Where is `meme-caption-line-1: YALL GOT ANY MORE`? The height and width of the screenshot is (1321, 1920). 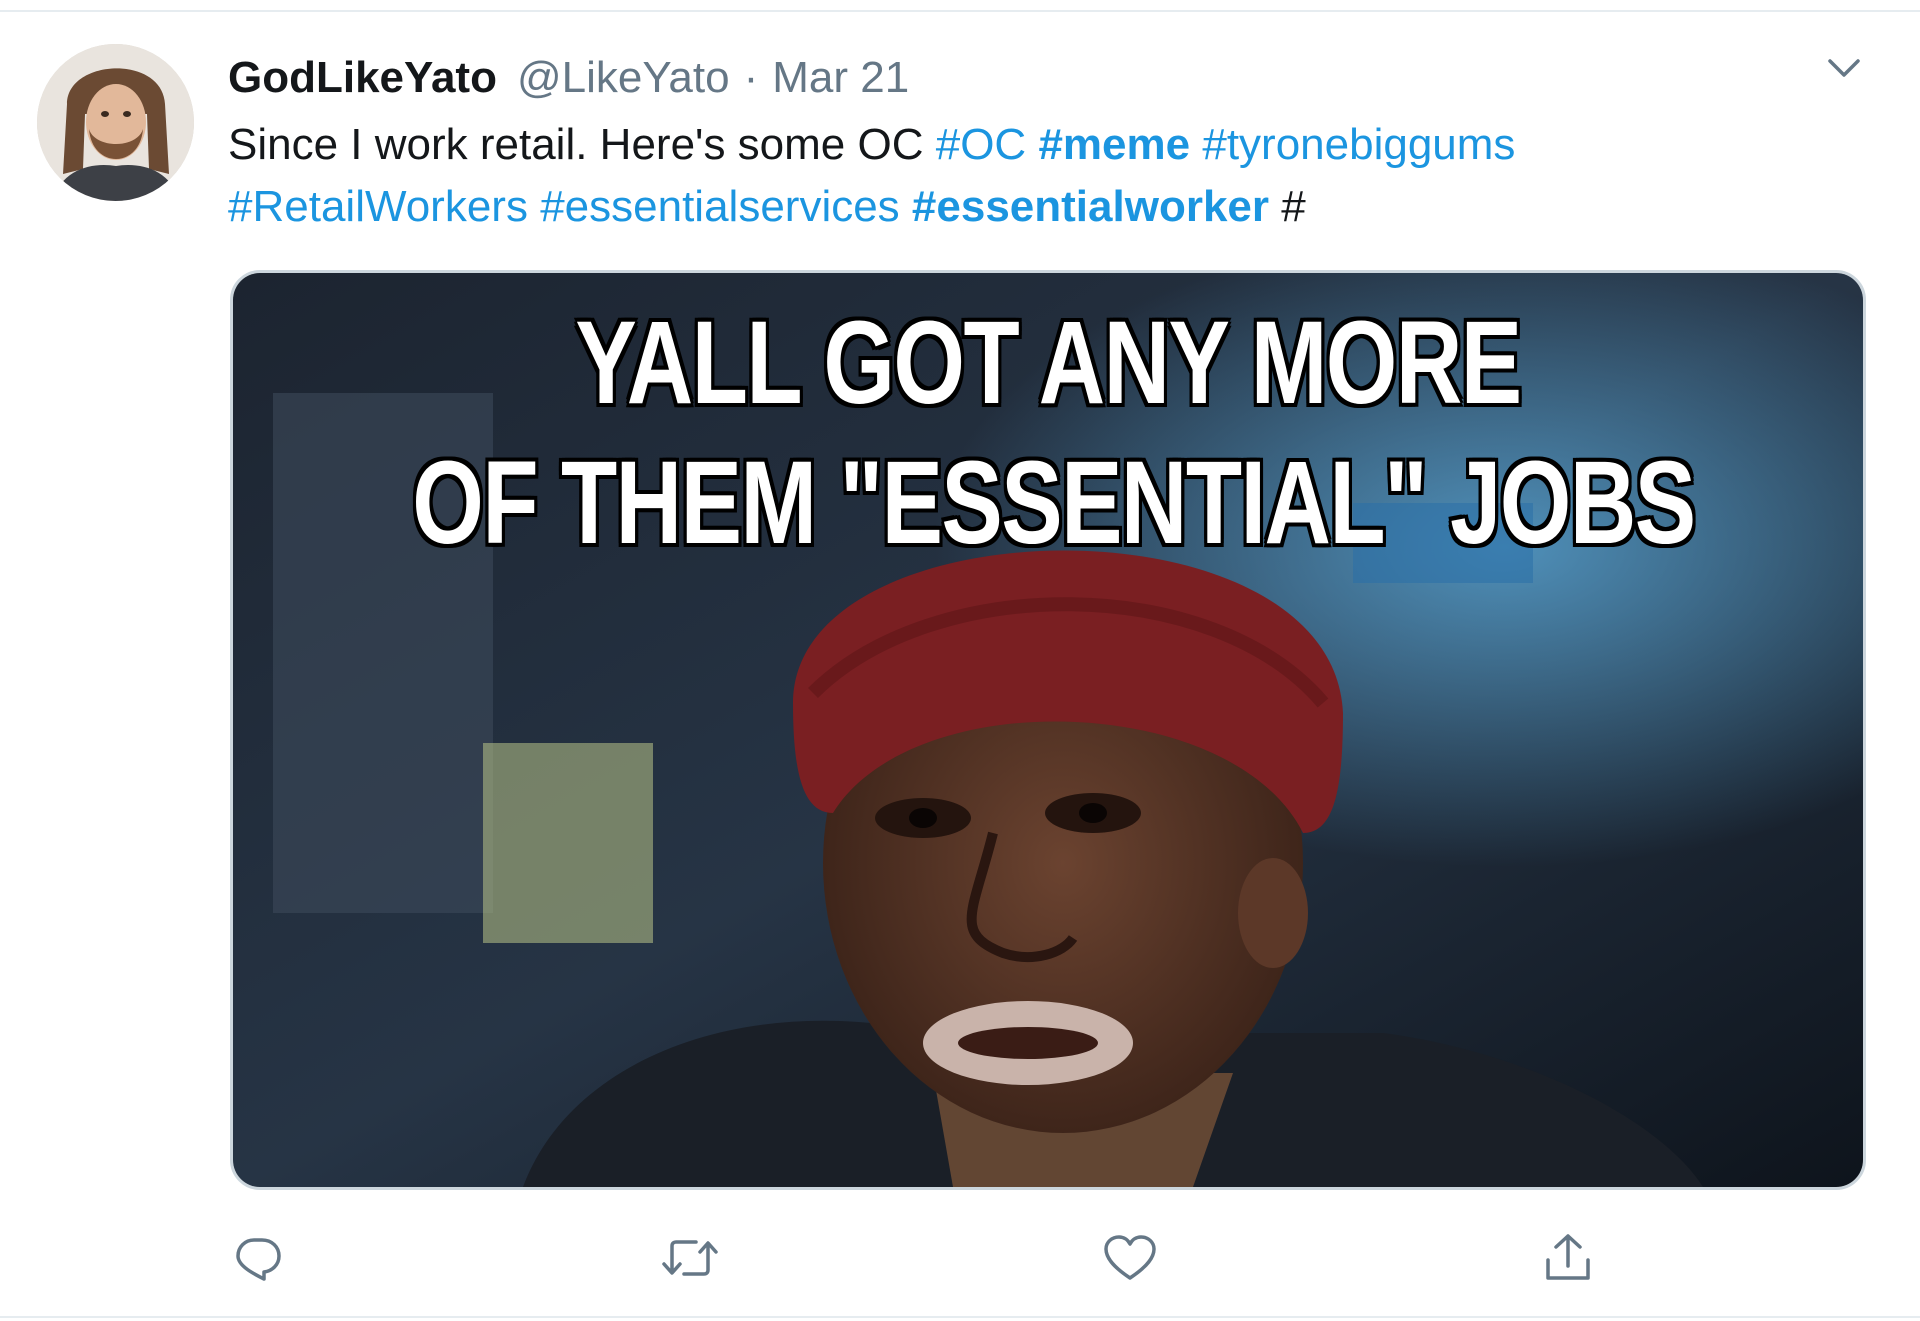
meme-caption-line-1: YALL GOT ANY MORE is located at coordinates (1048, 363).